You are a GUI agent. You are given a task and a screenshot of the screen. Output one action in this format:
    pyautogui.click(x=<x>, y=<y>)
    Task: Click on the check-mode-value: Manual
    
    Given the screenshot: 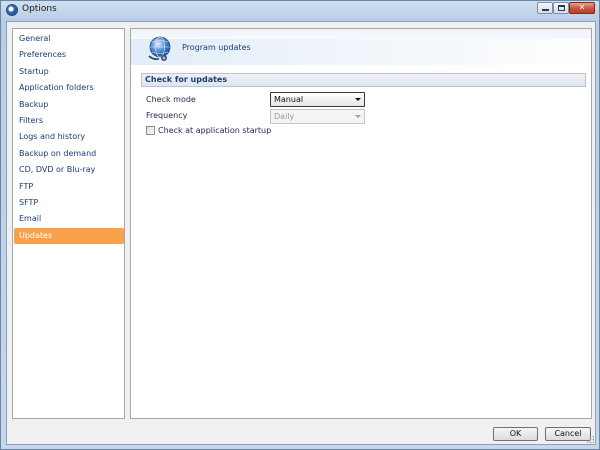 What is the action you would take?
    pyautogui.click(x=289, y=99)
    